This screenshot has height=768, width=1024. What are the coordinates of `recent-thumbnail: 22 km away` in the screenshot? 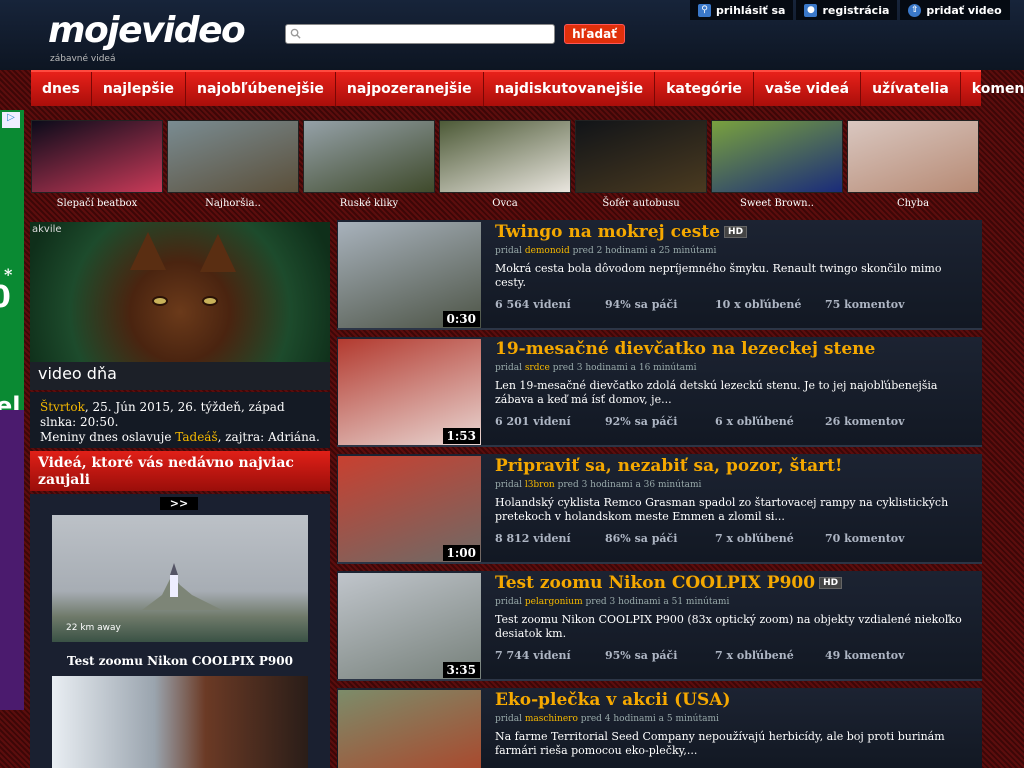 It's located at (180, 578).